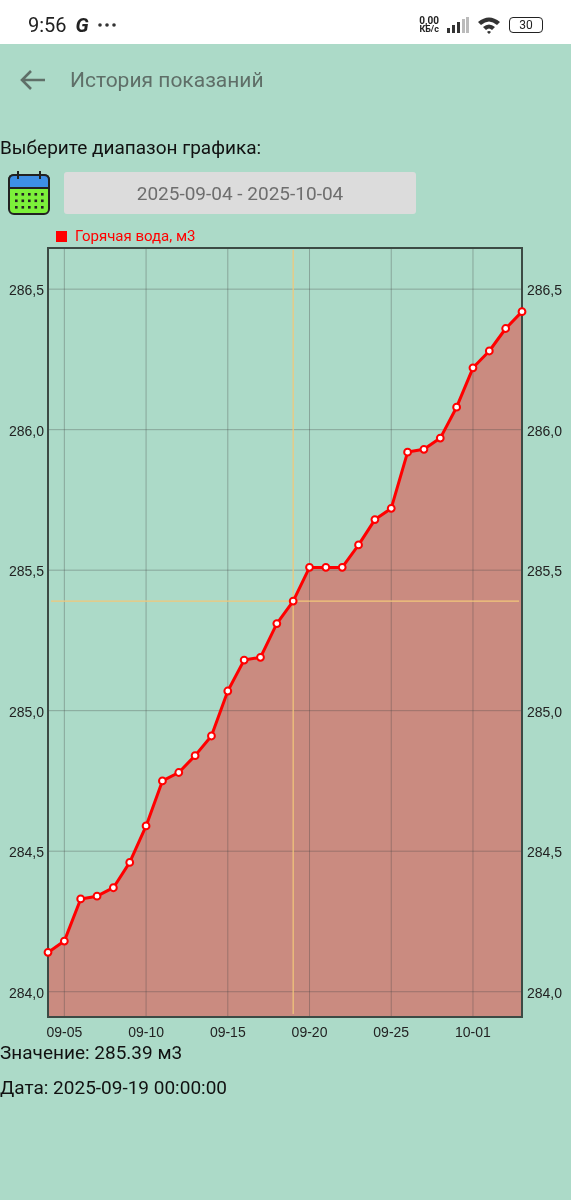 This screenshot has width=571, height=1200. I want to click on calendar-icon, so click(29, 193).